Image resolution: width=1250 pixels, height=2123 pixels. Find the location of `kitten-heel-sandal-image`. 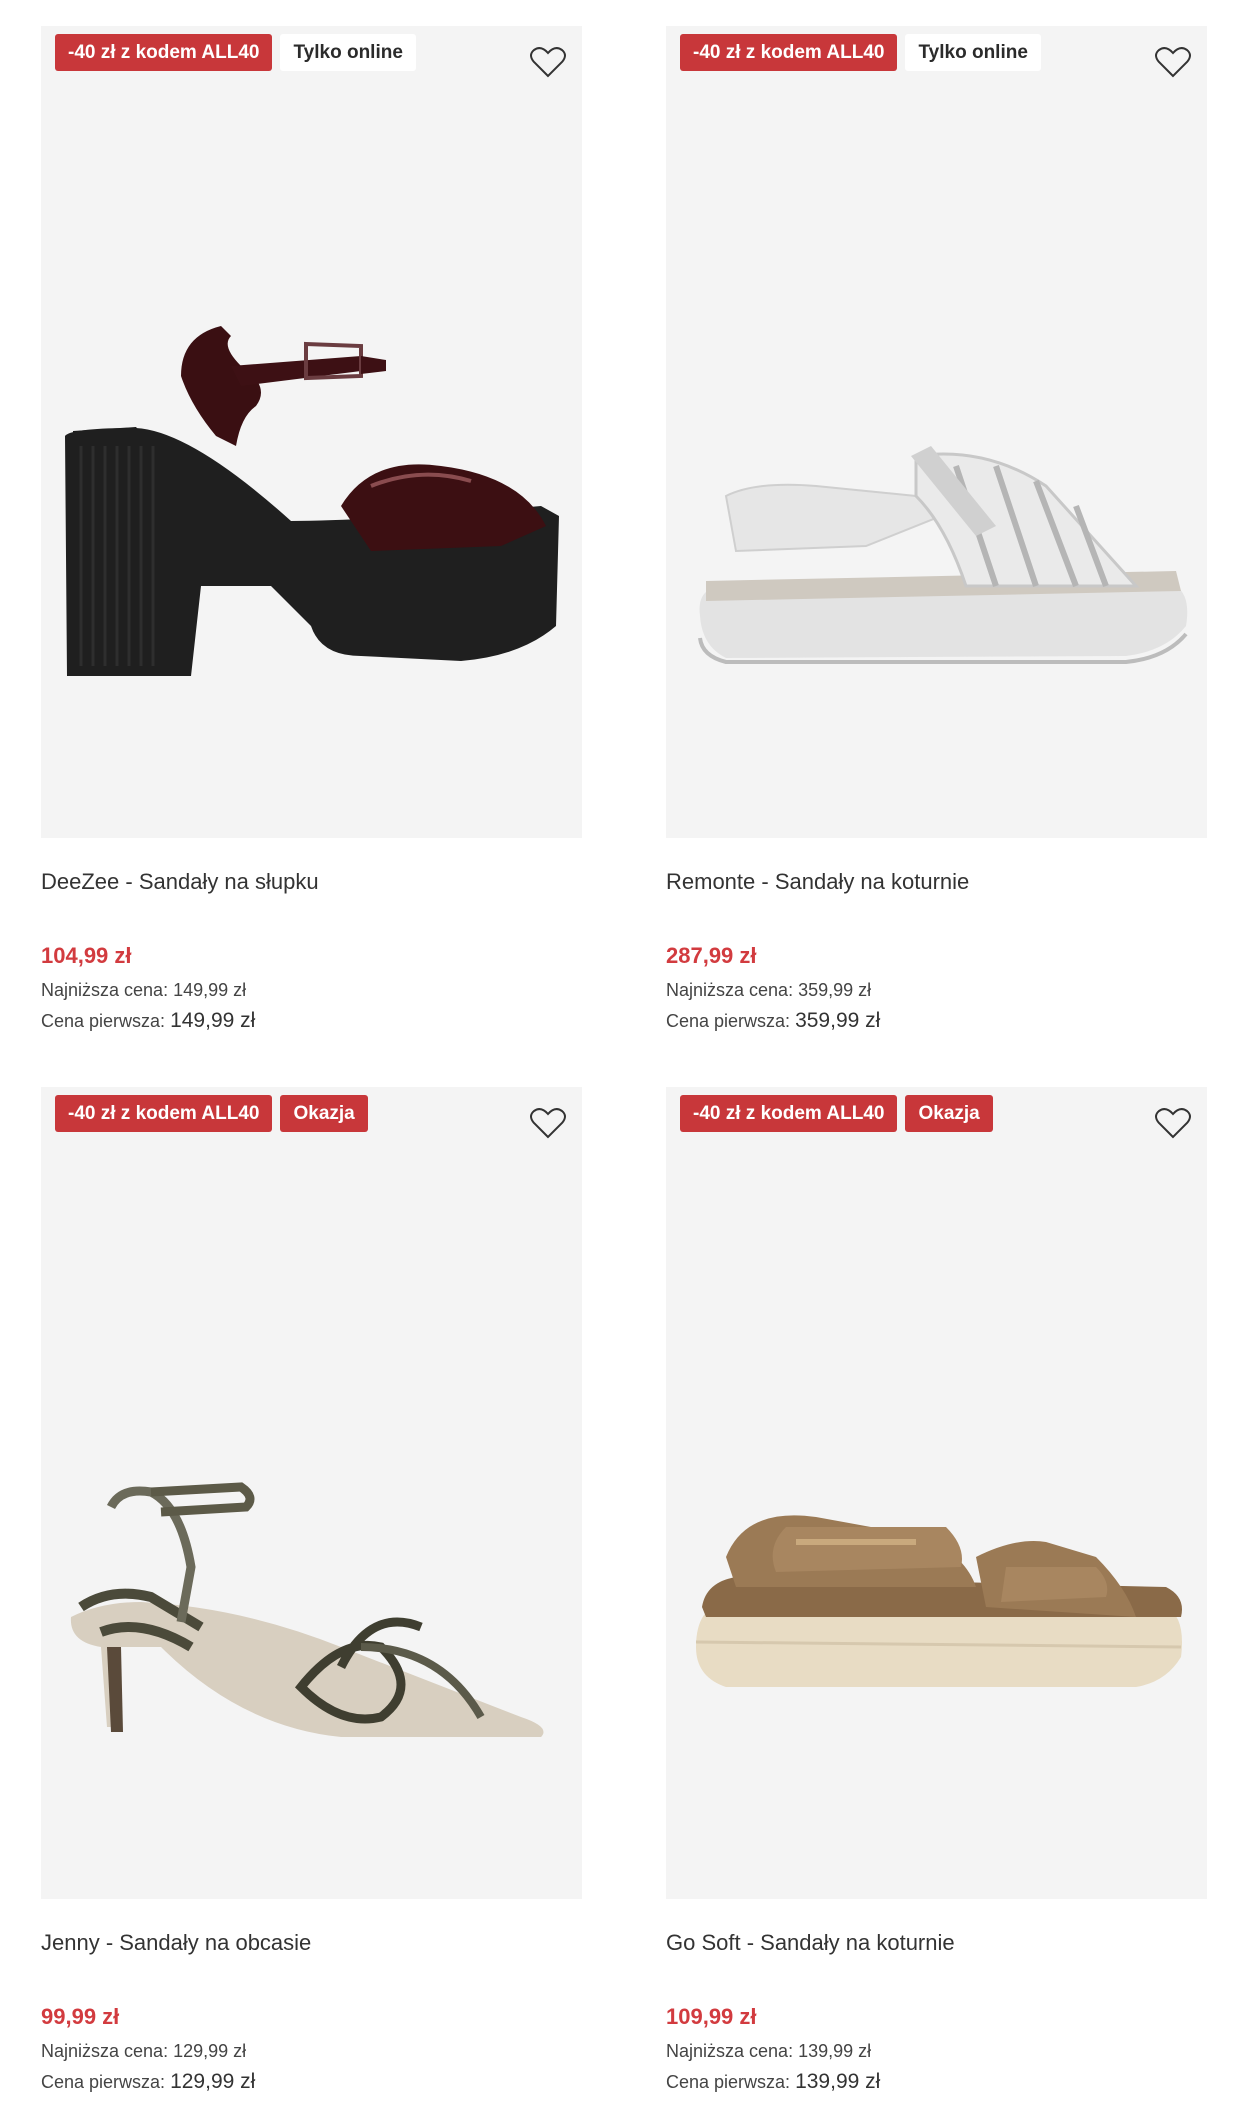

kitten-heel-sandal-image is located at coordinates (307, 1609).